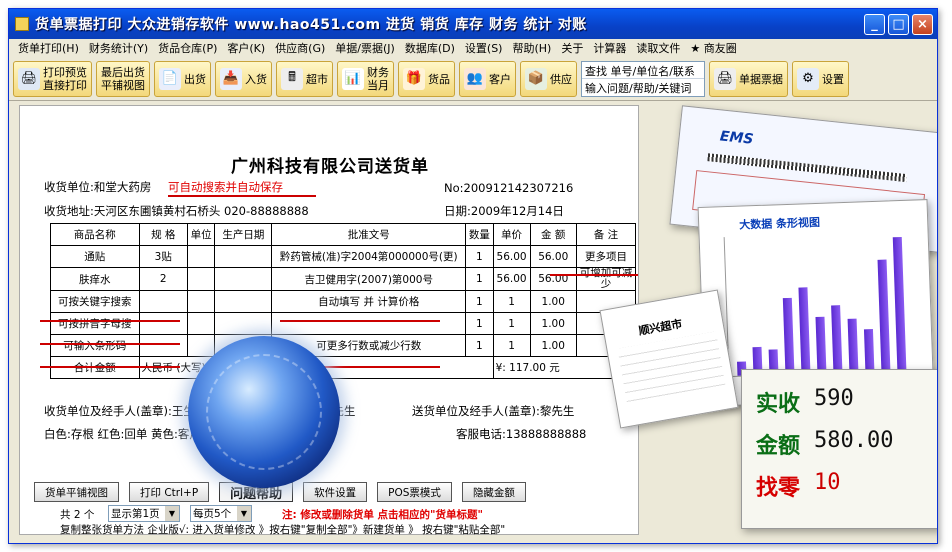 The image size is (952, 552). What do you see at coordinates (658, 48) in the screenshot?
I see `menu-item-read-file: 读取文件` at bounding box center [658, 48].